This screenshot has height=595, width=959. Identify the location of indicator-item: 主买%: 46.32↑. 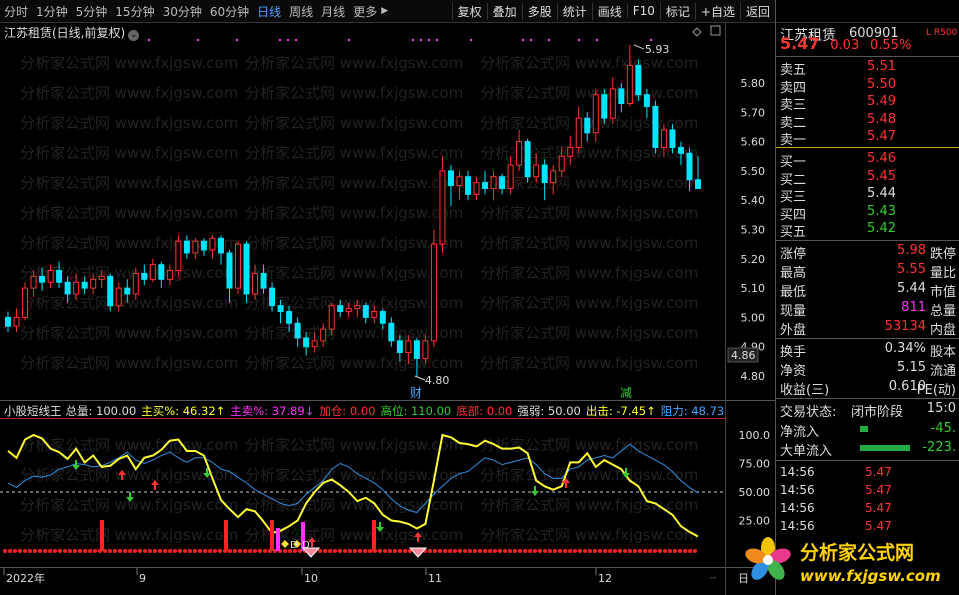
(183, 411).